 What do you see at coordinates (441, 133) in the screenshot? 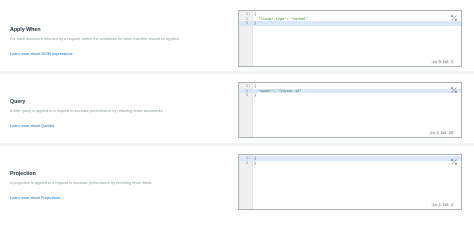
I see `cursor-position-status: Ln 2 Col 25` at bounding box center [441, 133].